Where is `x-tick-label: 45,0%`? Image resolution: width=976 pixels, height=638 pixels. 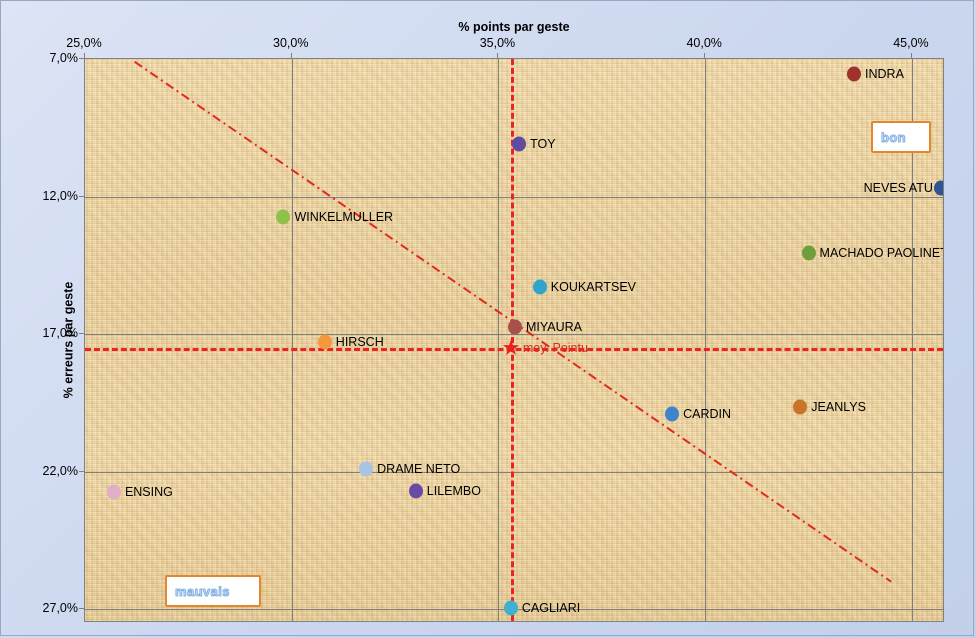 x-tick-label: 45,0% is located at coordinates (911, 43).